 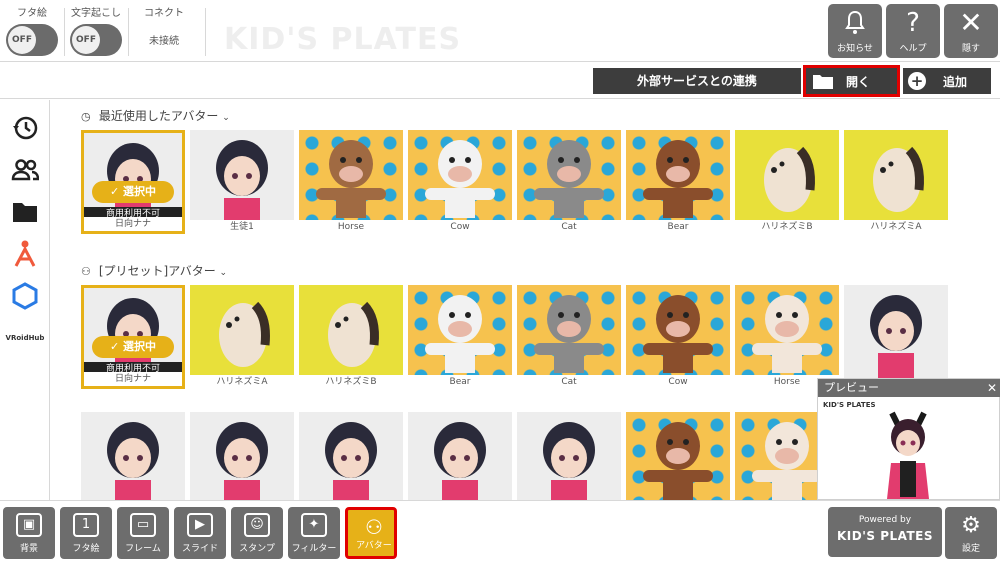 I want to click on gear-icon: ⚙, so click(x=971, y=525).